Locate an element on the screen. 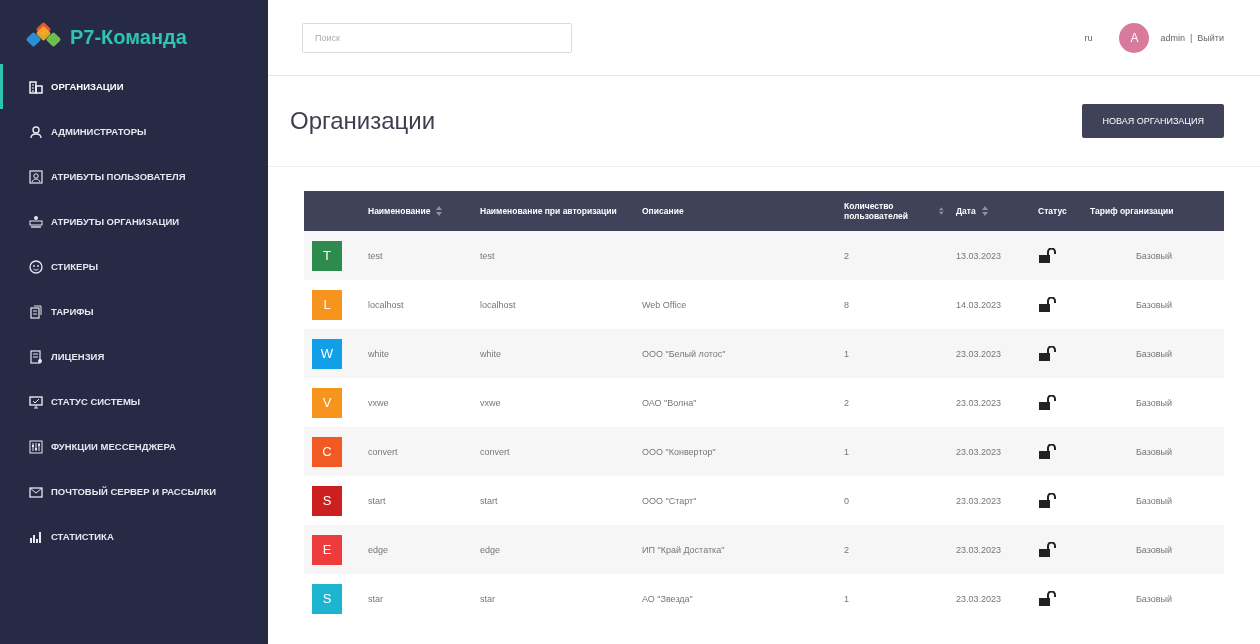  table-cell: ИП "Край Достатка" is located at coordinates (737, 549).